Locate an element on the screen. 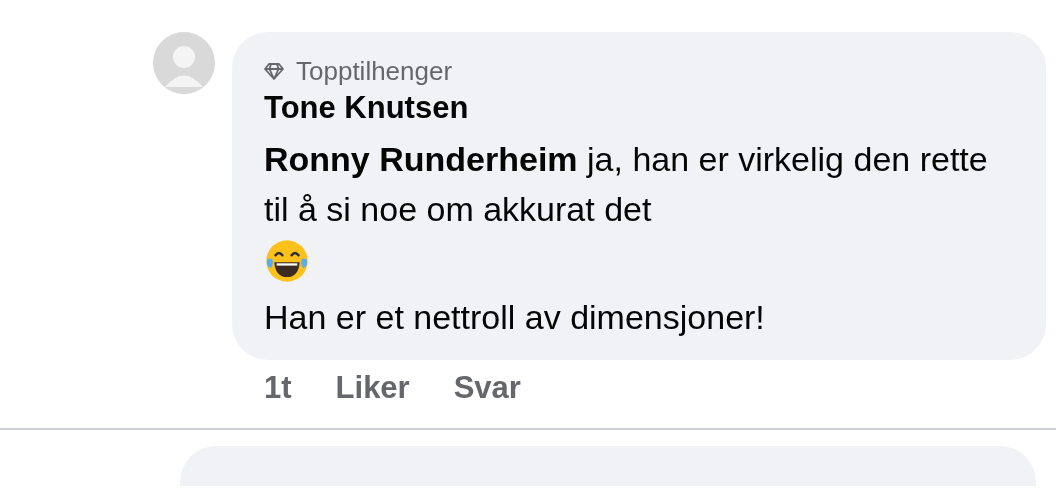  author-name: Tone Knutsen is located at coordinates (640, 108).